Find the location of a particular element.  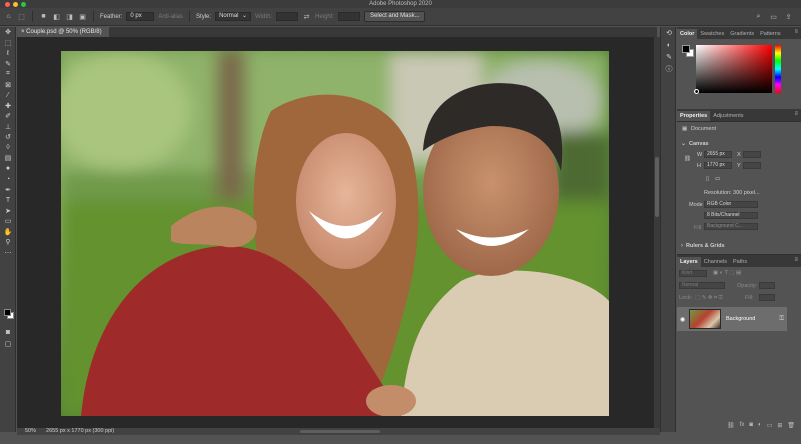

color-picker-field is located at coordinates (734, 69).